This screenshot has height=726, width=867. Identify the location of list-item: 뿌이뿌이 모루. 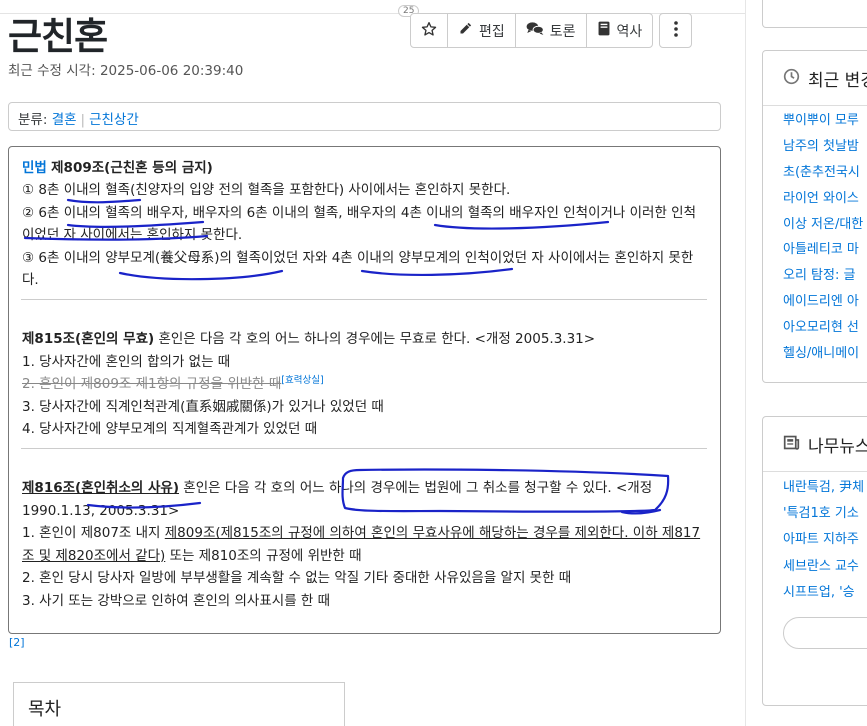
(825, 119).